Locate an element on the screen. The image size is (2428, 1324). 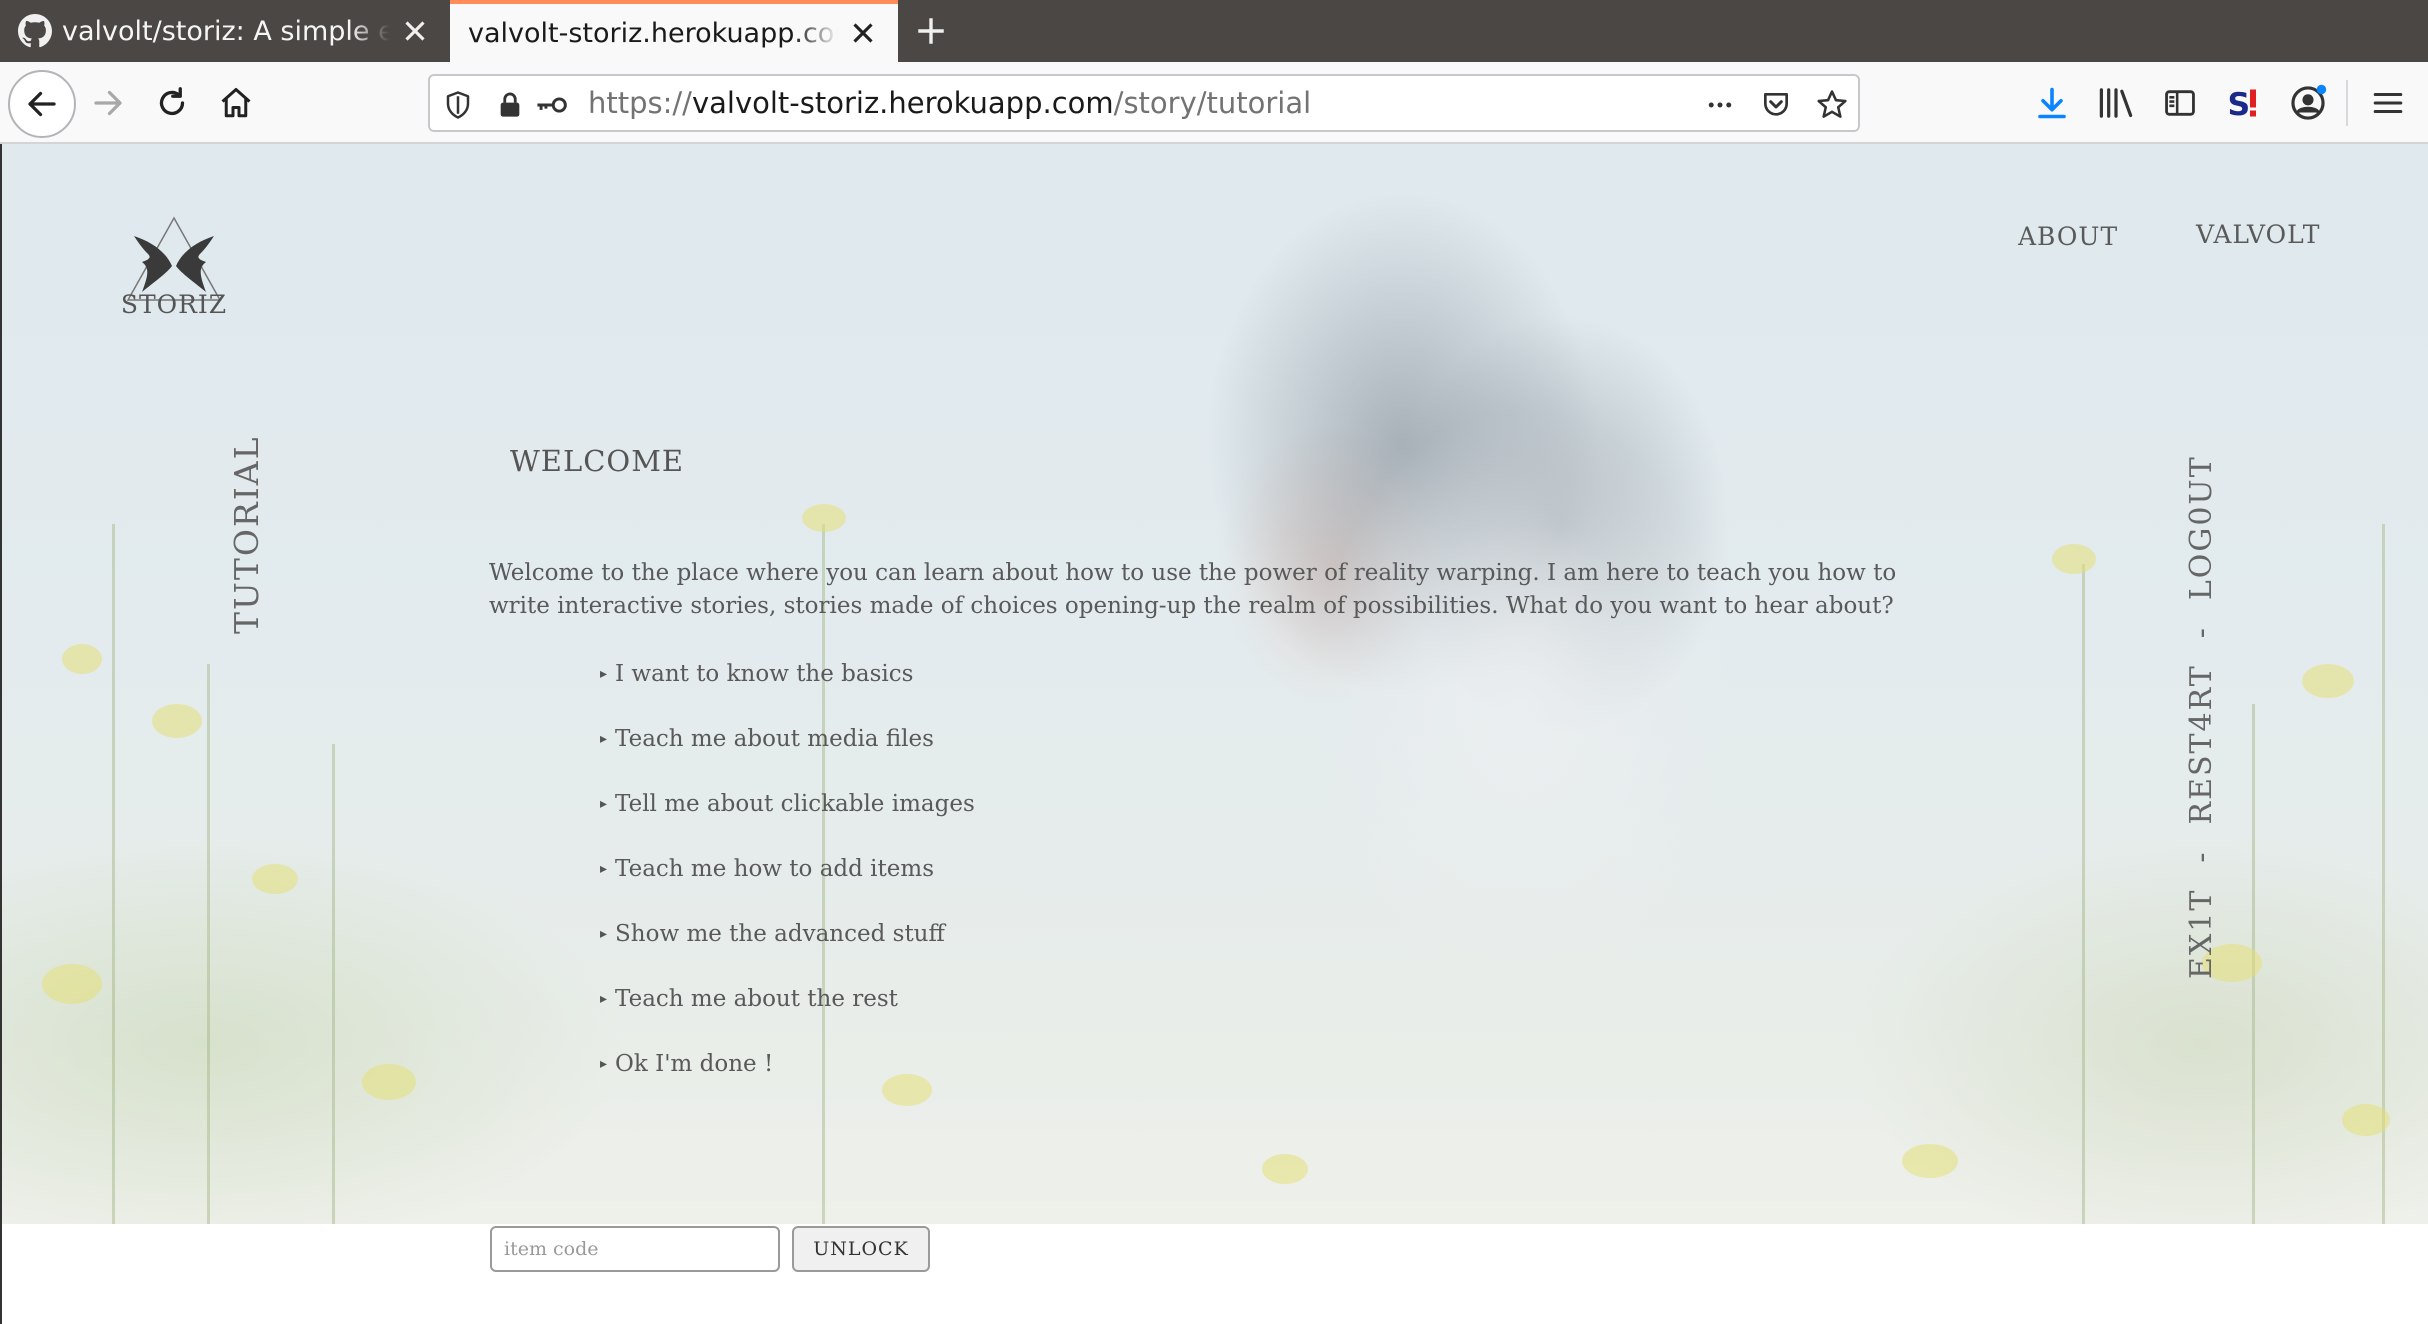
choice-label: Teach me about media files is located at coordinates (774, 739).